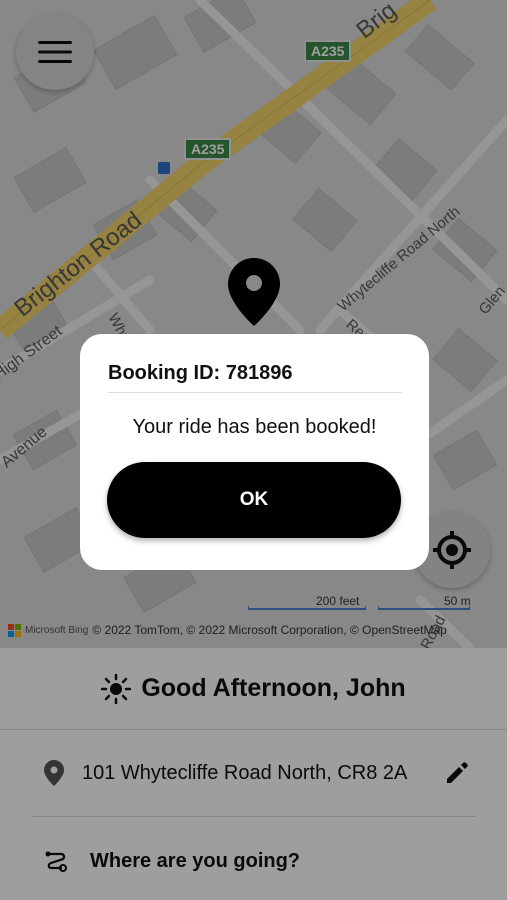  I want to click on dialog-divider, so click(255, 392).